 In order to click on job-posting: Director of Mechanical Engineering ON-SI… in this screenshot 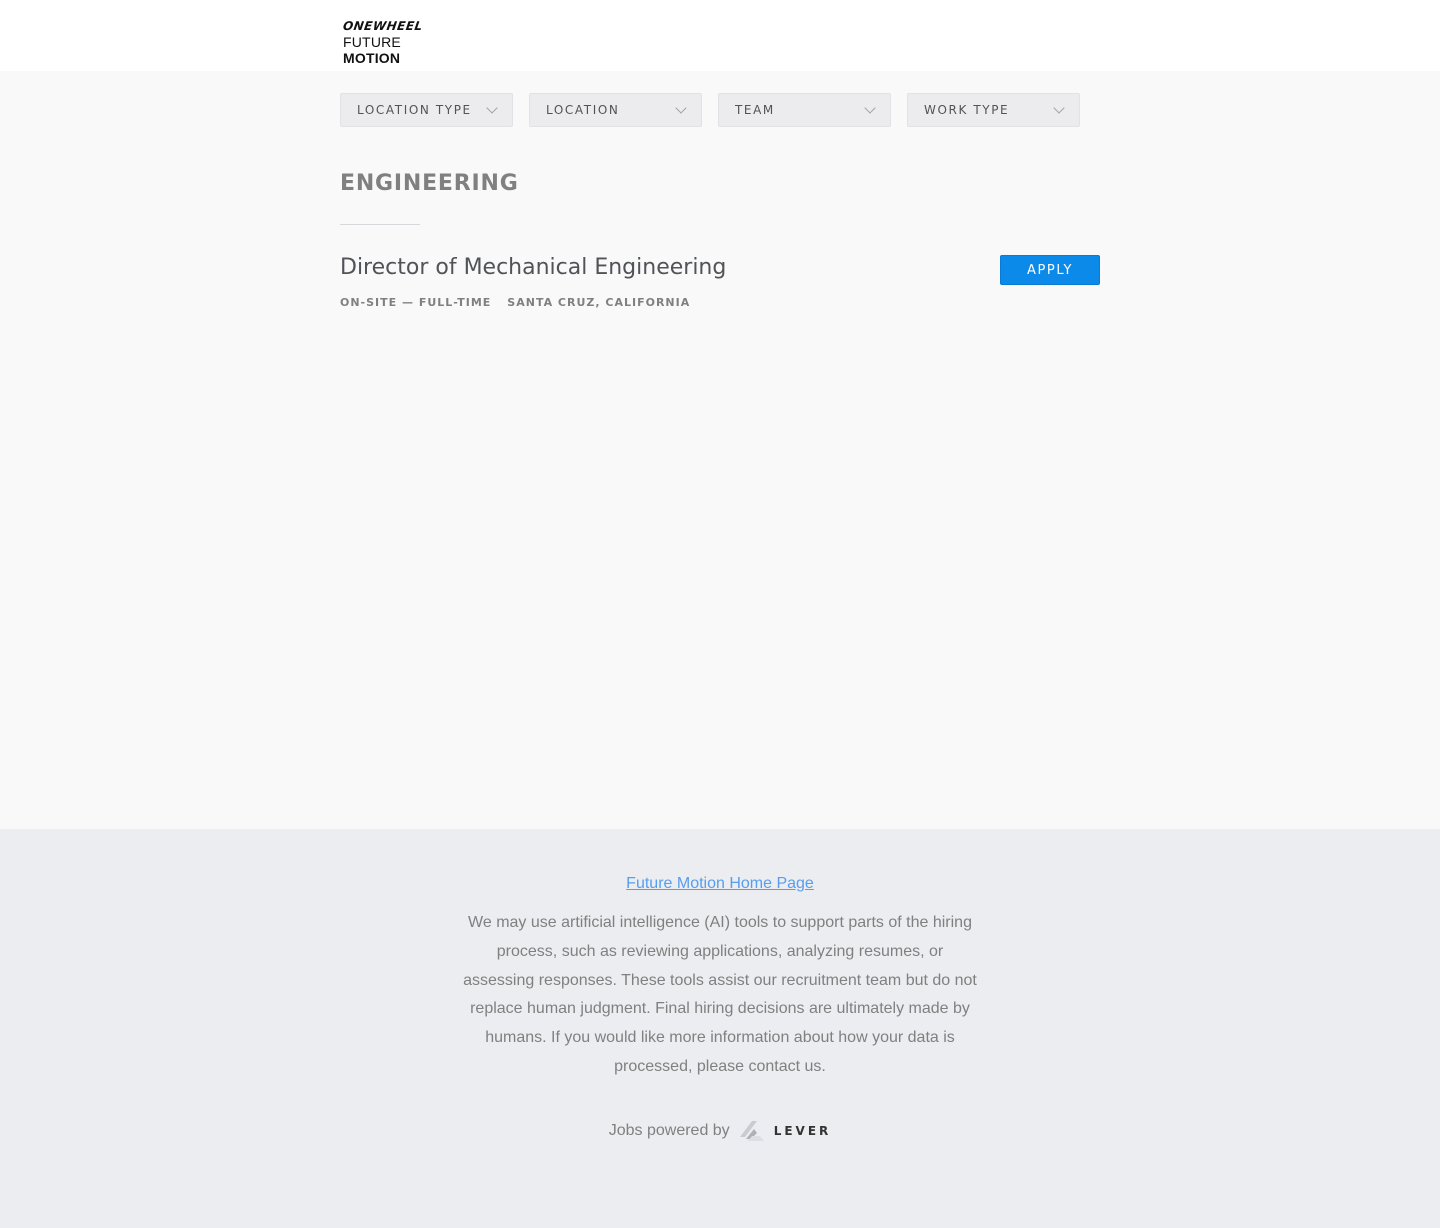, I will do `click(720, 285)`.